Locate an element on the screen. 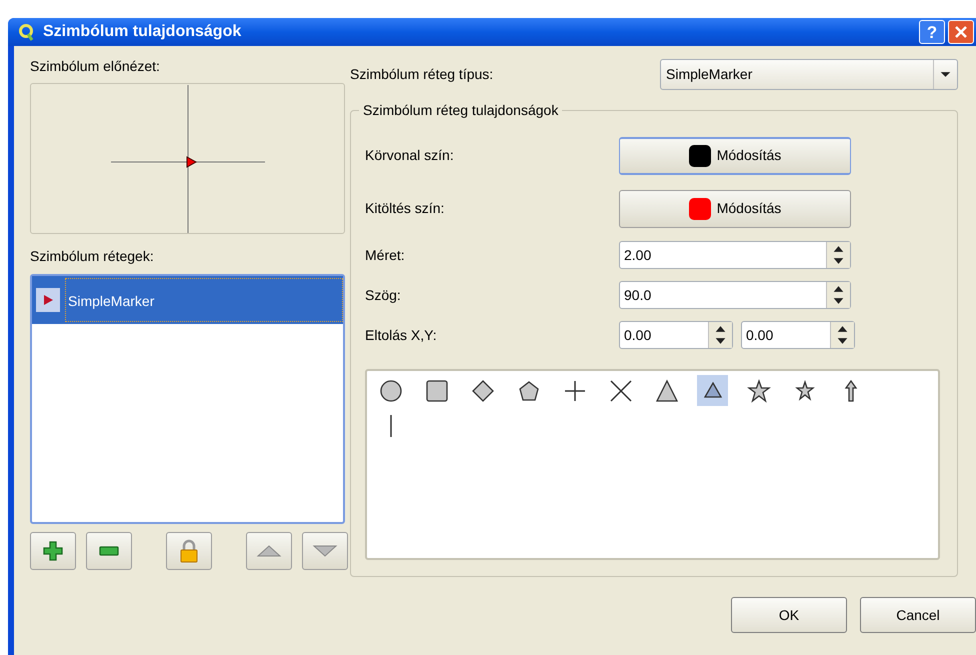  up-triangle-icon is located at coordinates (269, 551).